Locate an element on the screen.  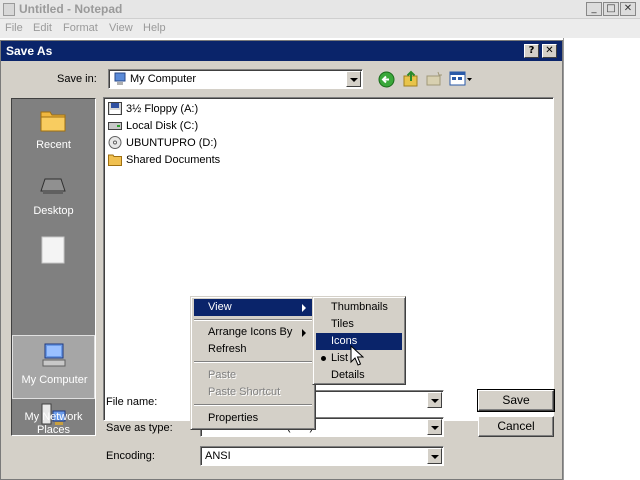
place-my-network-places: My Network Places is located at coordinates (53, 419).